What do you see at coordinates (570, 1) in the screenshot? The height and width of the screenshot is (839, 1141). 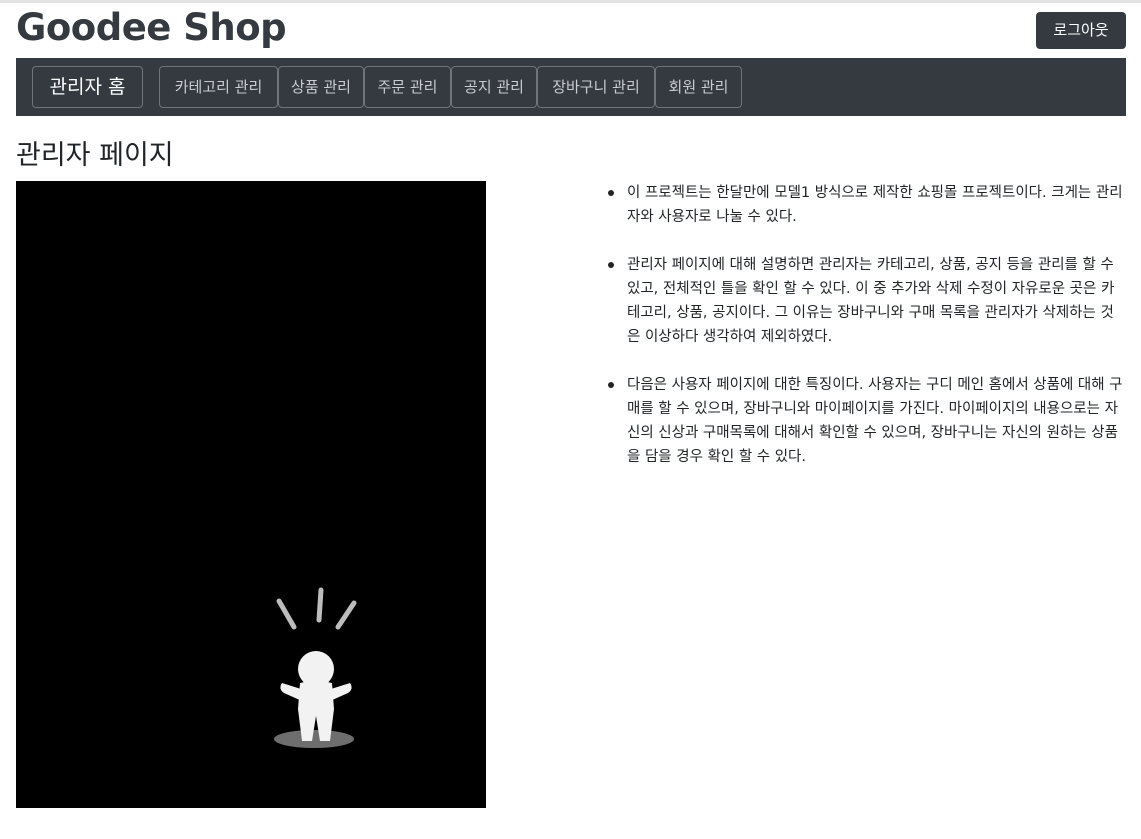 I see `top-border` at bounding box center [570, 1].